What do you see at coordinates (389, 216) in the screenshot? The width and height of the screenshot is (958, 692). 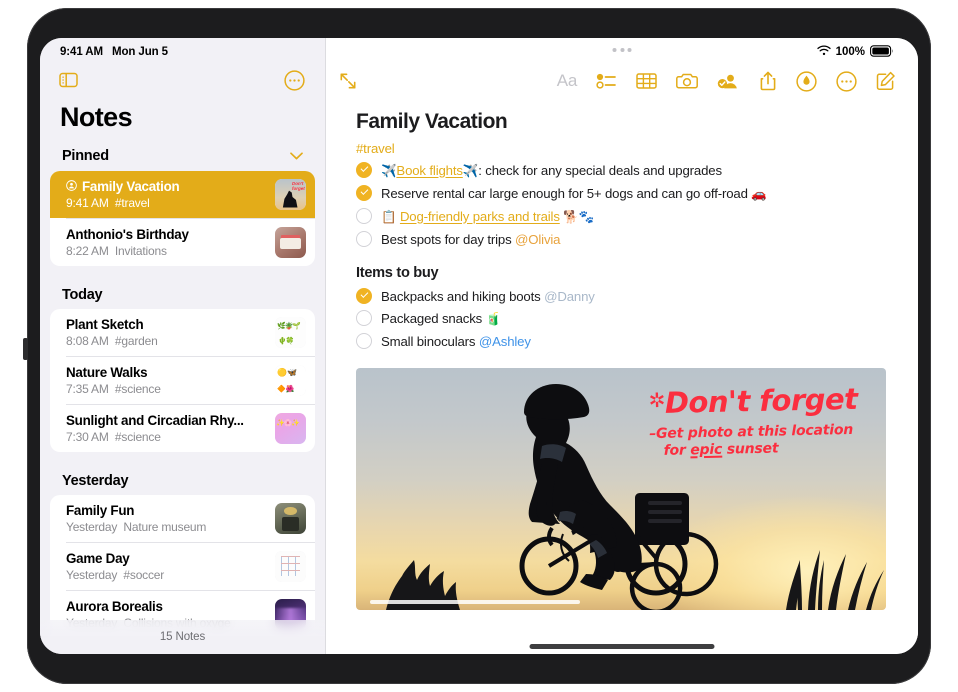 I see `note-doc-icon: 📋` at bounding box center [389, 216].